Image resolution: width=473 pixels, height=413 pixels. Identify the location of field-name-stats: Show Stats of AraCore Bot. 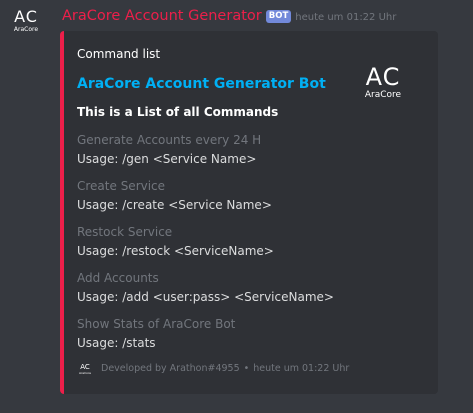
(156, 324).